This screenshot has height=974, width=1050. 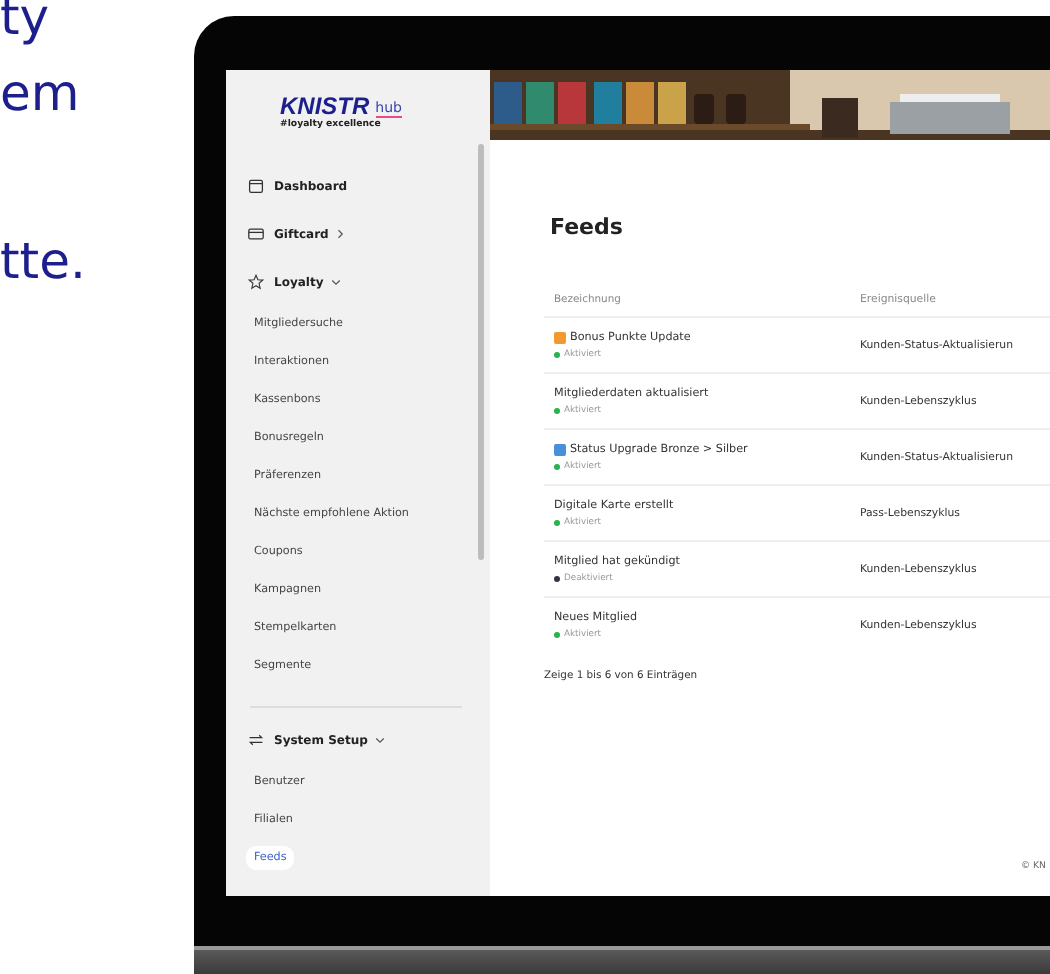 What do you see at coordinates (44, 262) in the screenshot?
I see `headline-text: tte.` at bounding box center [44, 262].